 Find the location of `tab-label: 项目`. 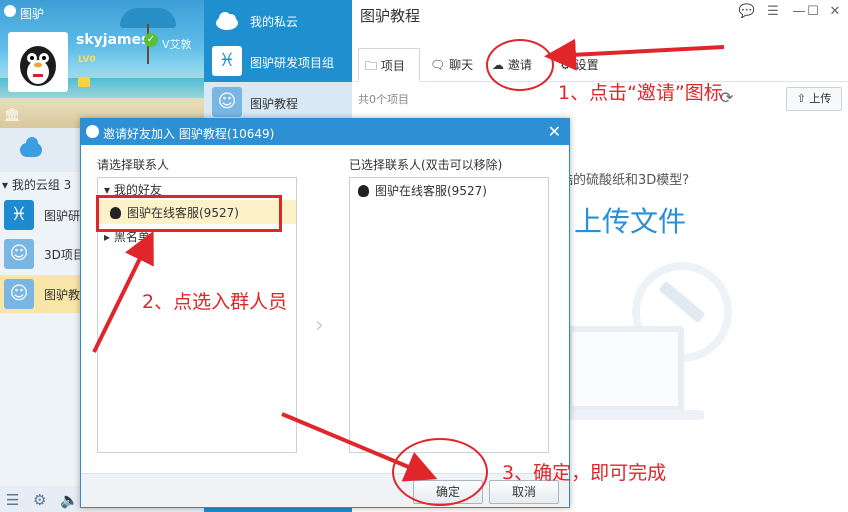

tab-label: 项目 is located at coordinates (392, 66).